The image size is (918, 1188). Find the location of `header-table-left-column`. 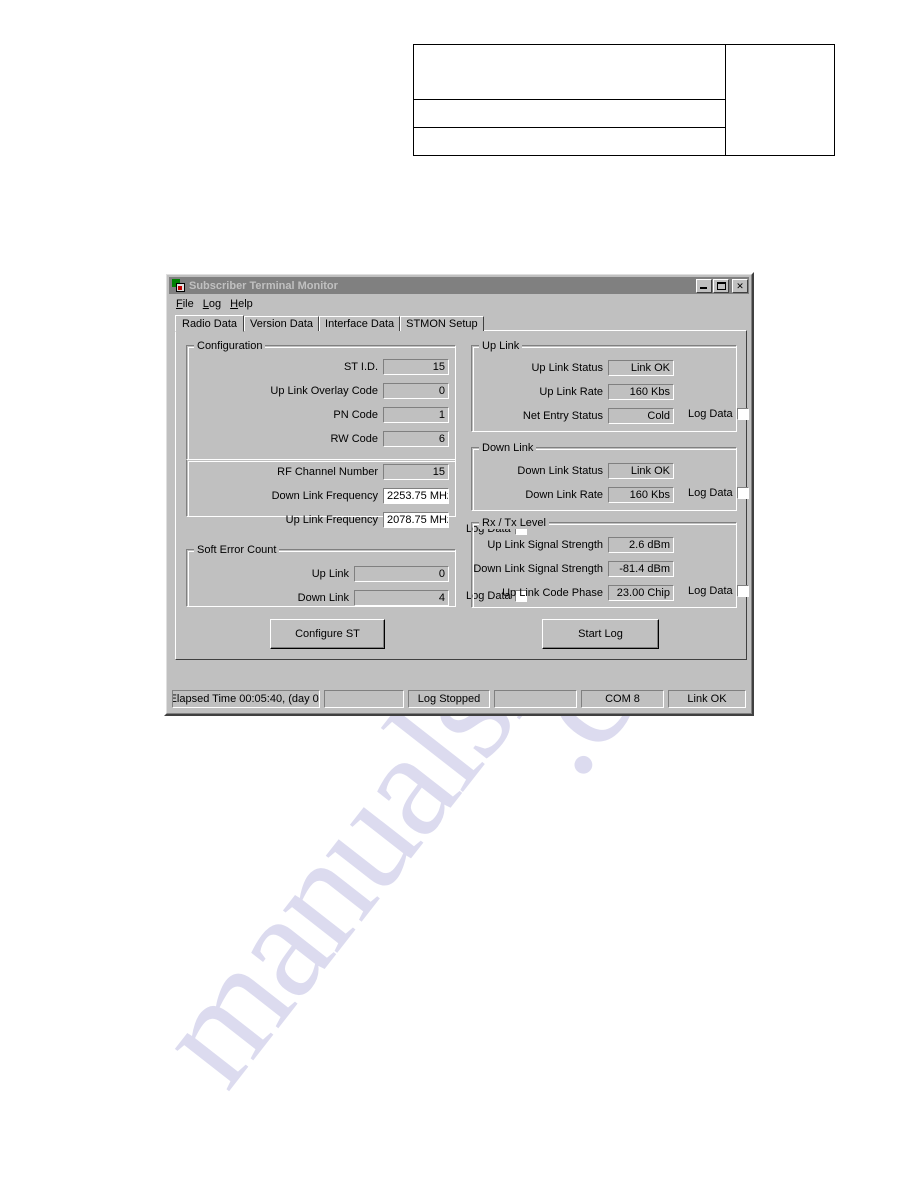

header-table-left-column is located at coordinates (569, 100).